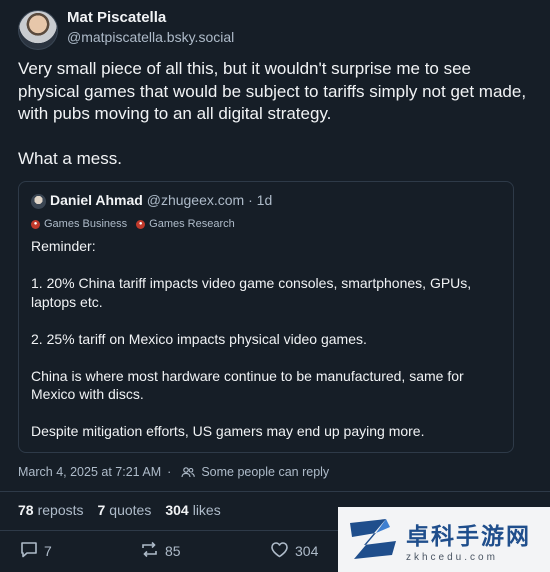  What do you see at coordinates (96, 200) in the screenshot?
I see `quote-author-name: Daniel Ahmad` at bounding box center [96, 200].